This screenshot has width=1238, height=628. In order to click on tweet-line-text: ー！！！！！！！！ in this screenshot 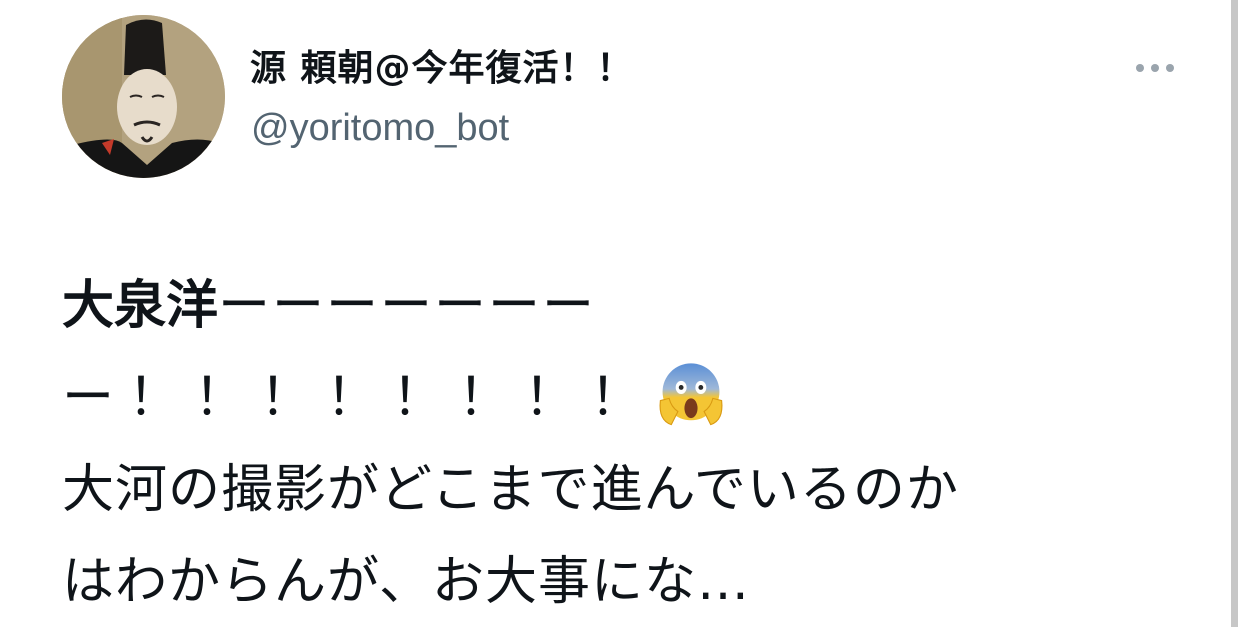, I will do `click(359, 398)`.